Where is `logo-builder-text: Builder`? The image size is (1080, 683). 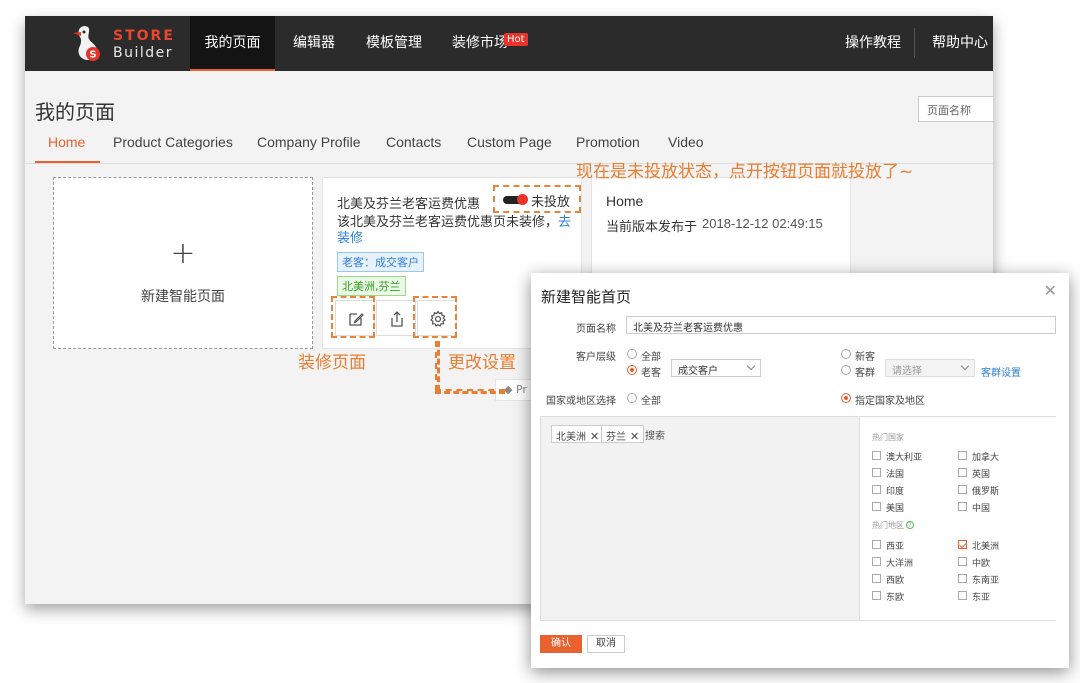
logo-builder-text: Builder is located at coordinates (143, 53).